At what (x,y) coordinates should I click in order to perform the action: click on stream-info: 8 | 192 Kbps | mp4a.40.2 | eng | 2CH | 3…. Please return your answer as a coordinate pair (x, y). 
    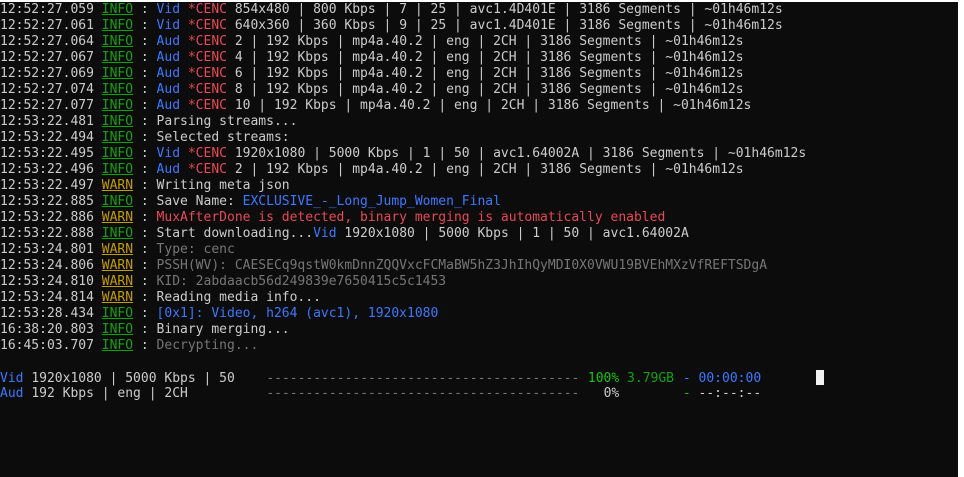
    Looking at the image, I should click on (489, 89).